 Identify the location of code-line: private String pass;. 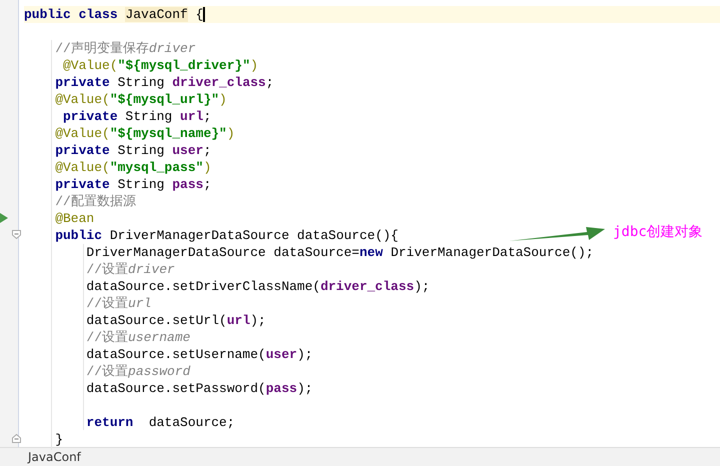
(133, 184).